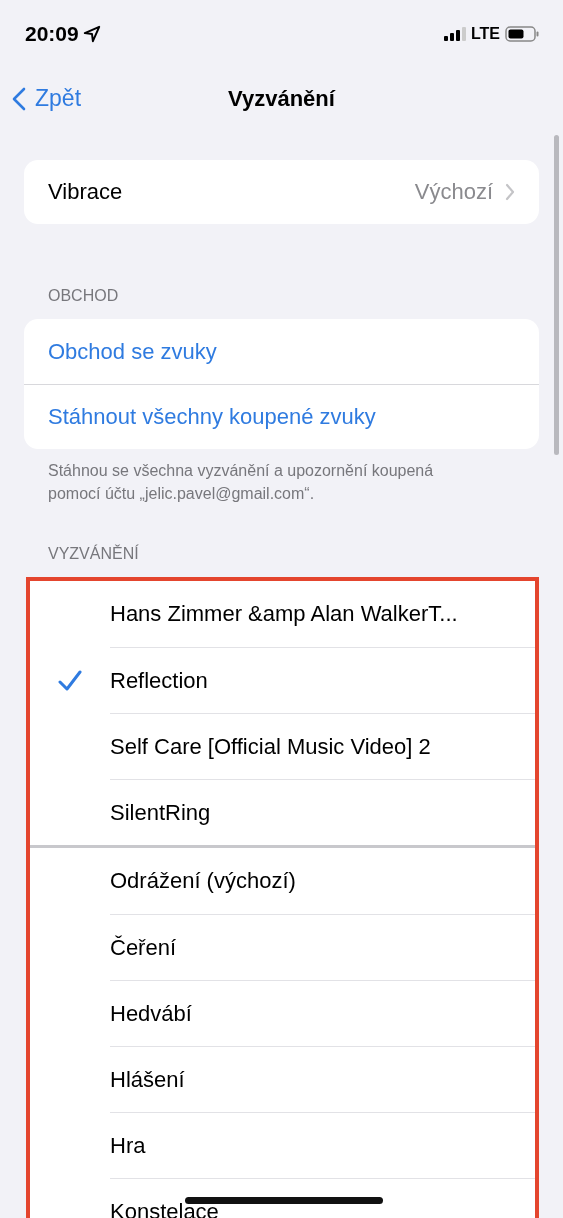 The width and height of the screenshot is (563, 1218). Describe the element at coordinates (258, 477) in the screenshot. I see `section-footer: Stáhnou se všechna vyzvánění a upozornění koupená pomocí účtu „jelic.pavel@gmail.com“.` at that location.